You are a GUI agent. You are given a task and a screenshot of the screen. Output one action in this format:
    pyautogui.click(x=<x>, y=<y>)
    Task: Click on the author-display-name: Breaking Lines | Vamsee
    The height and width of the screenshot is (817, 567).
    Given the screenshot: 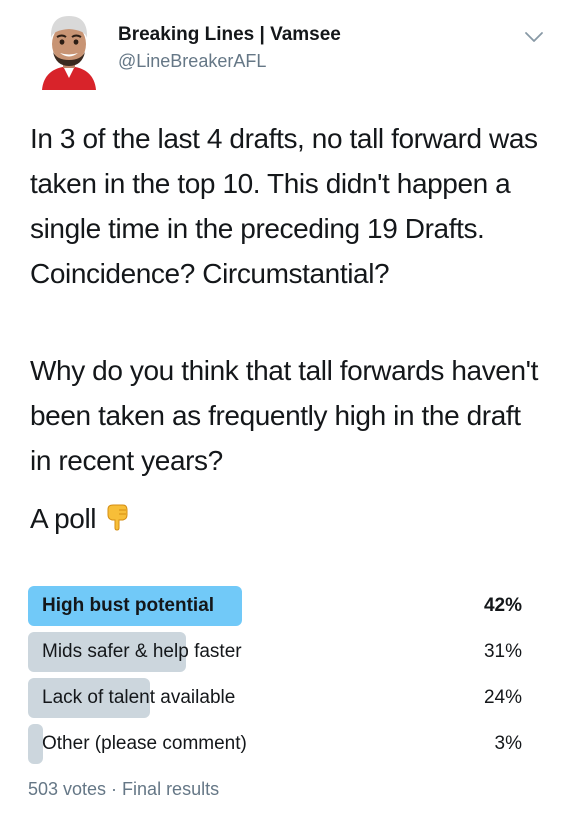 What is the action you would take?
    pyautogui.click(x=229, y=35)
    